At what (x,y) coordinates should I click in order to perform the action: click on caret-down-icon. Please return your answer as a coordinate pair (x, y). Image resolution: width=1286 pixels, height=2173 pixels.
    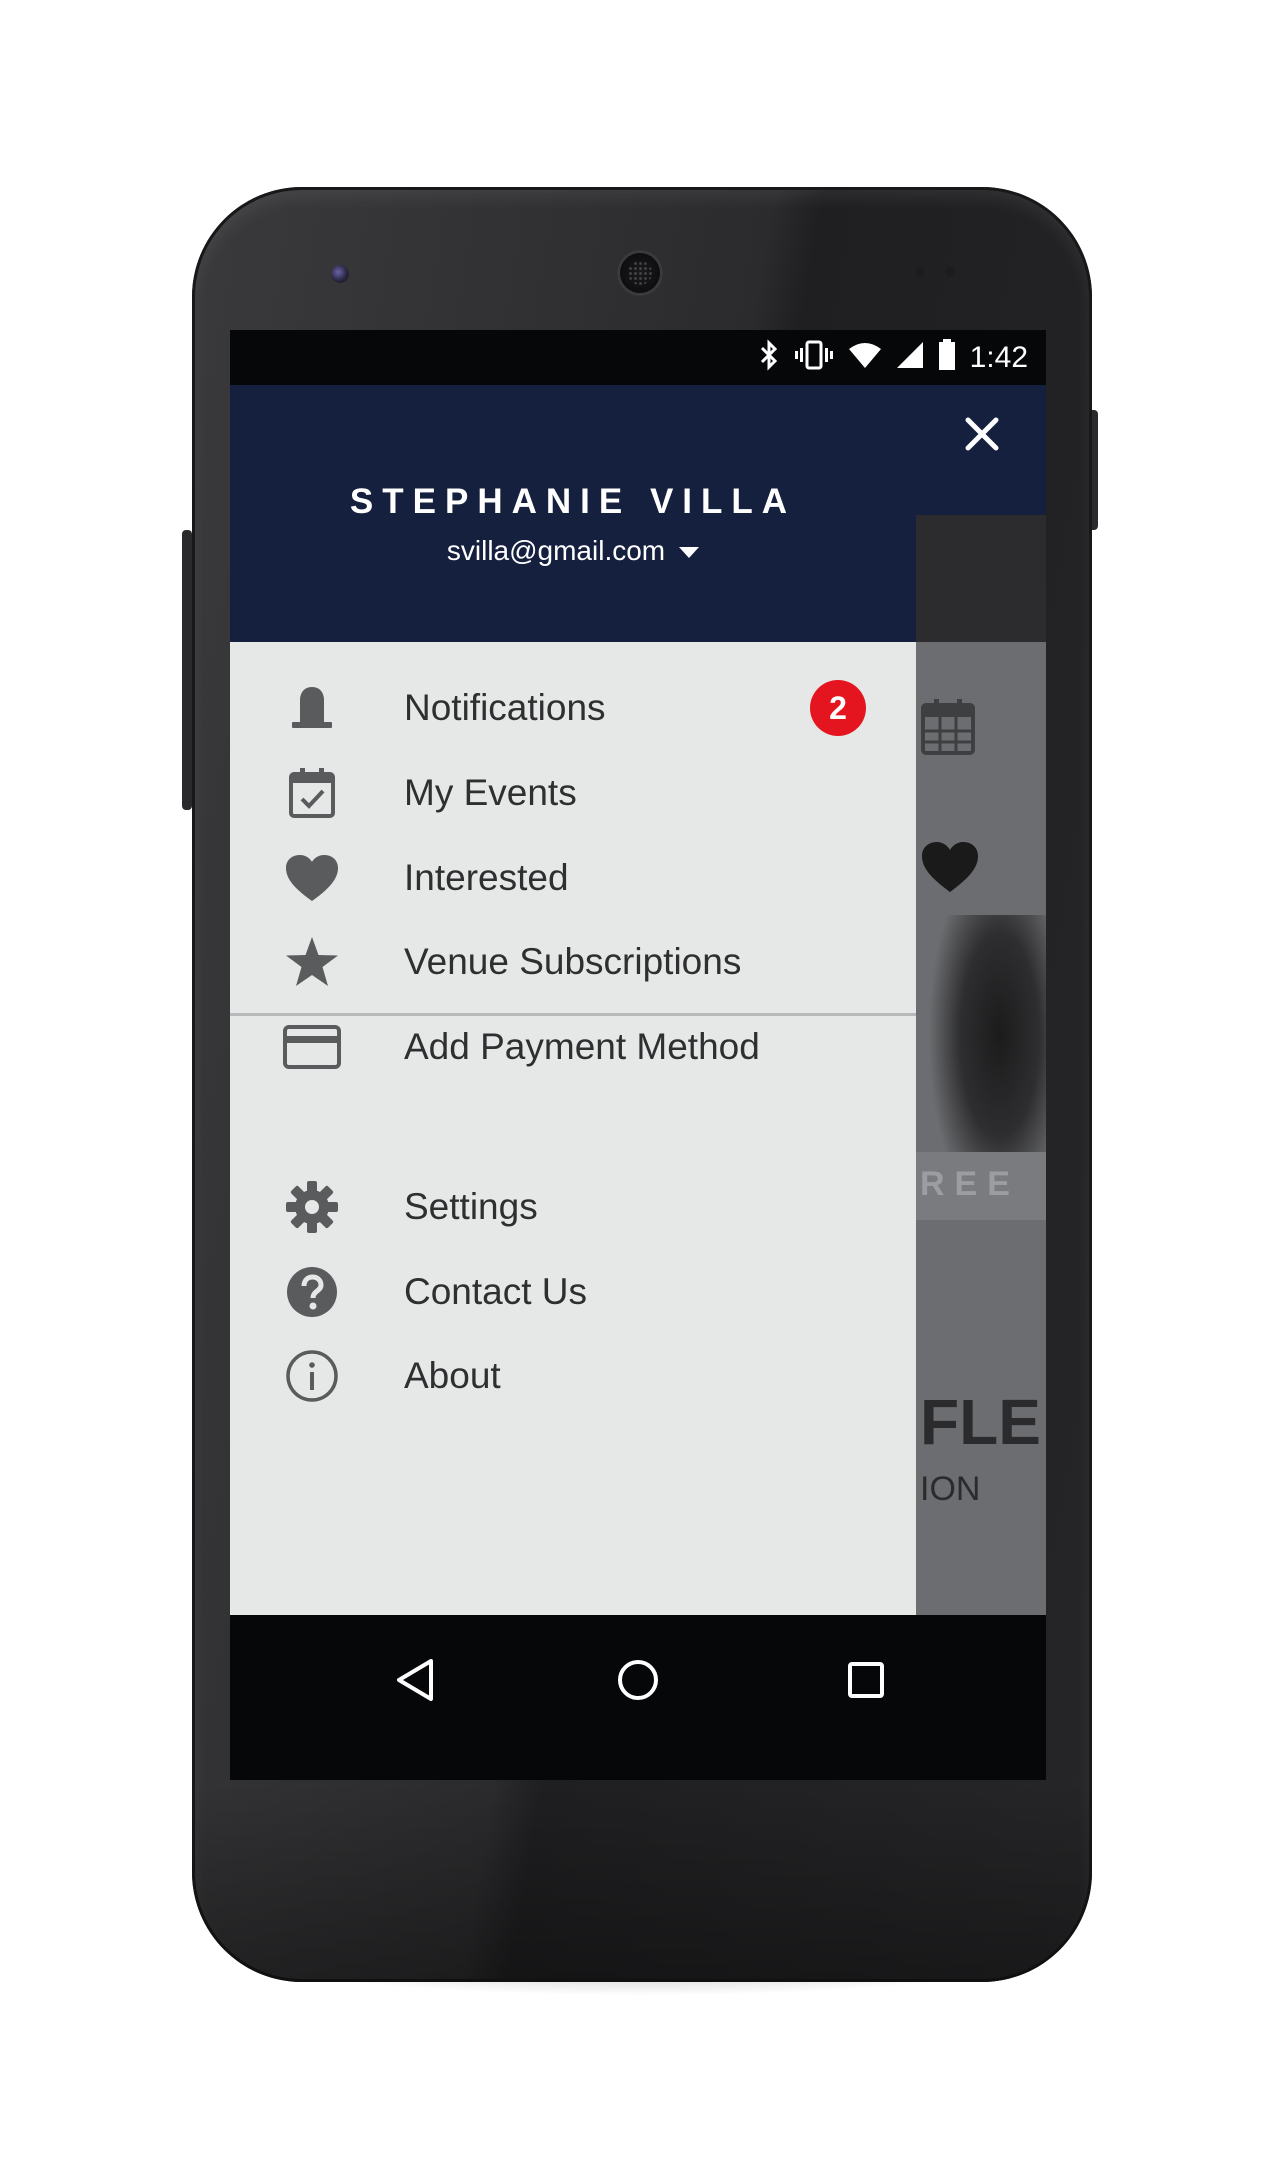
    Looking at the image, I should click on (689, 553).